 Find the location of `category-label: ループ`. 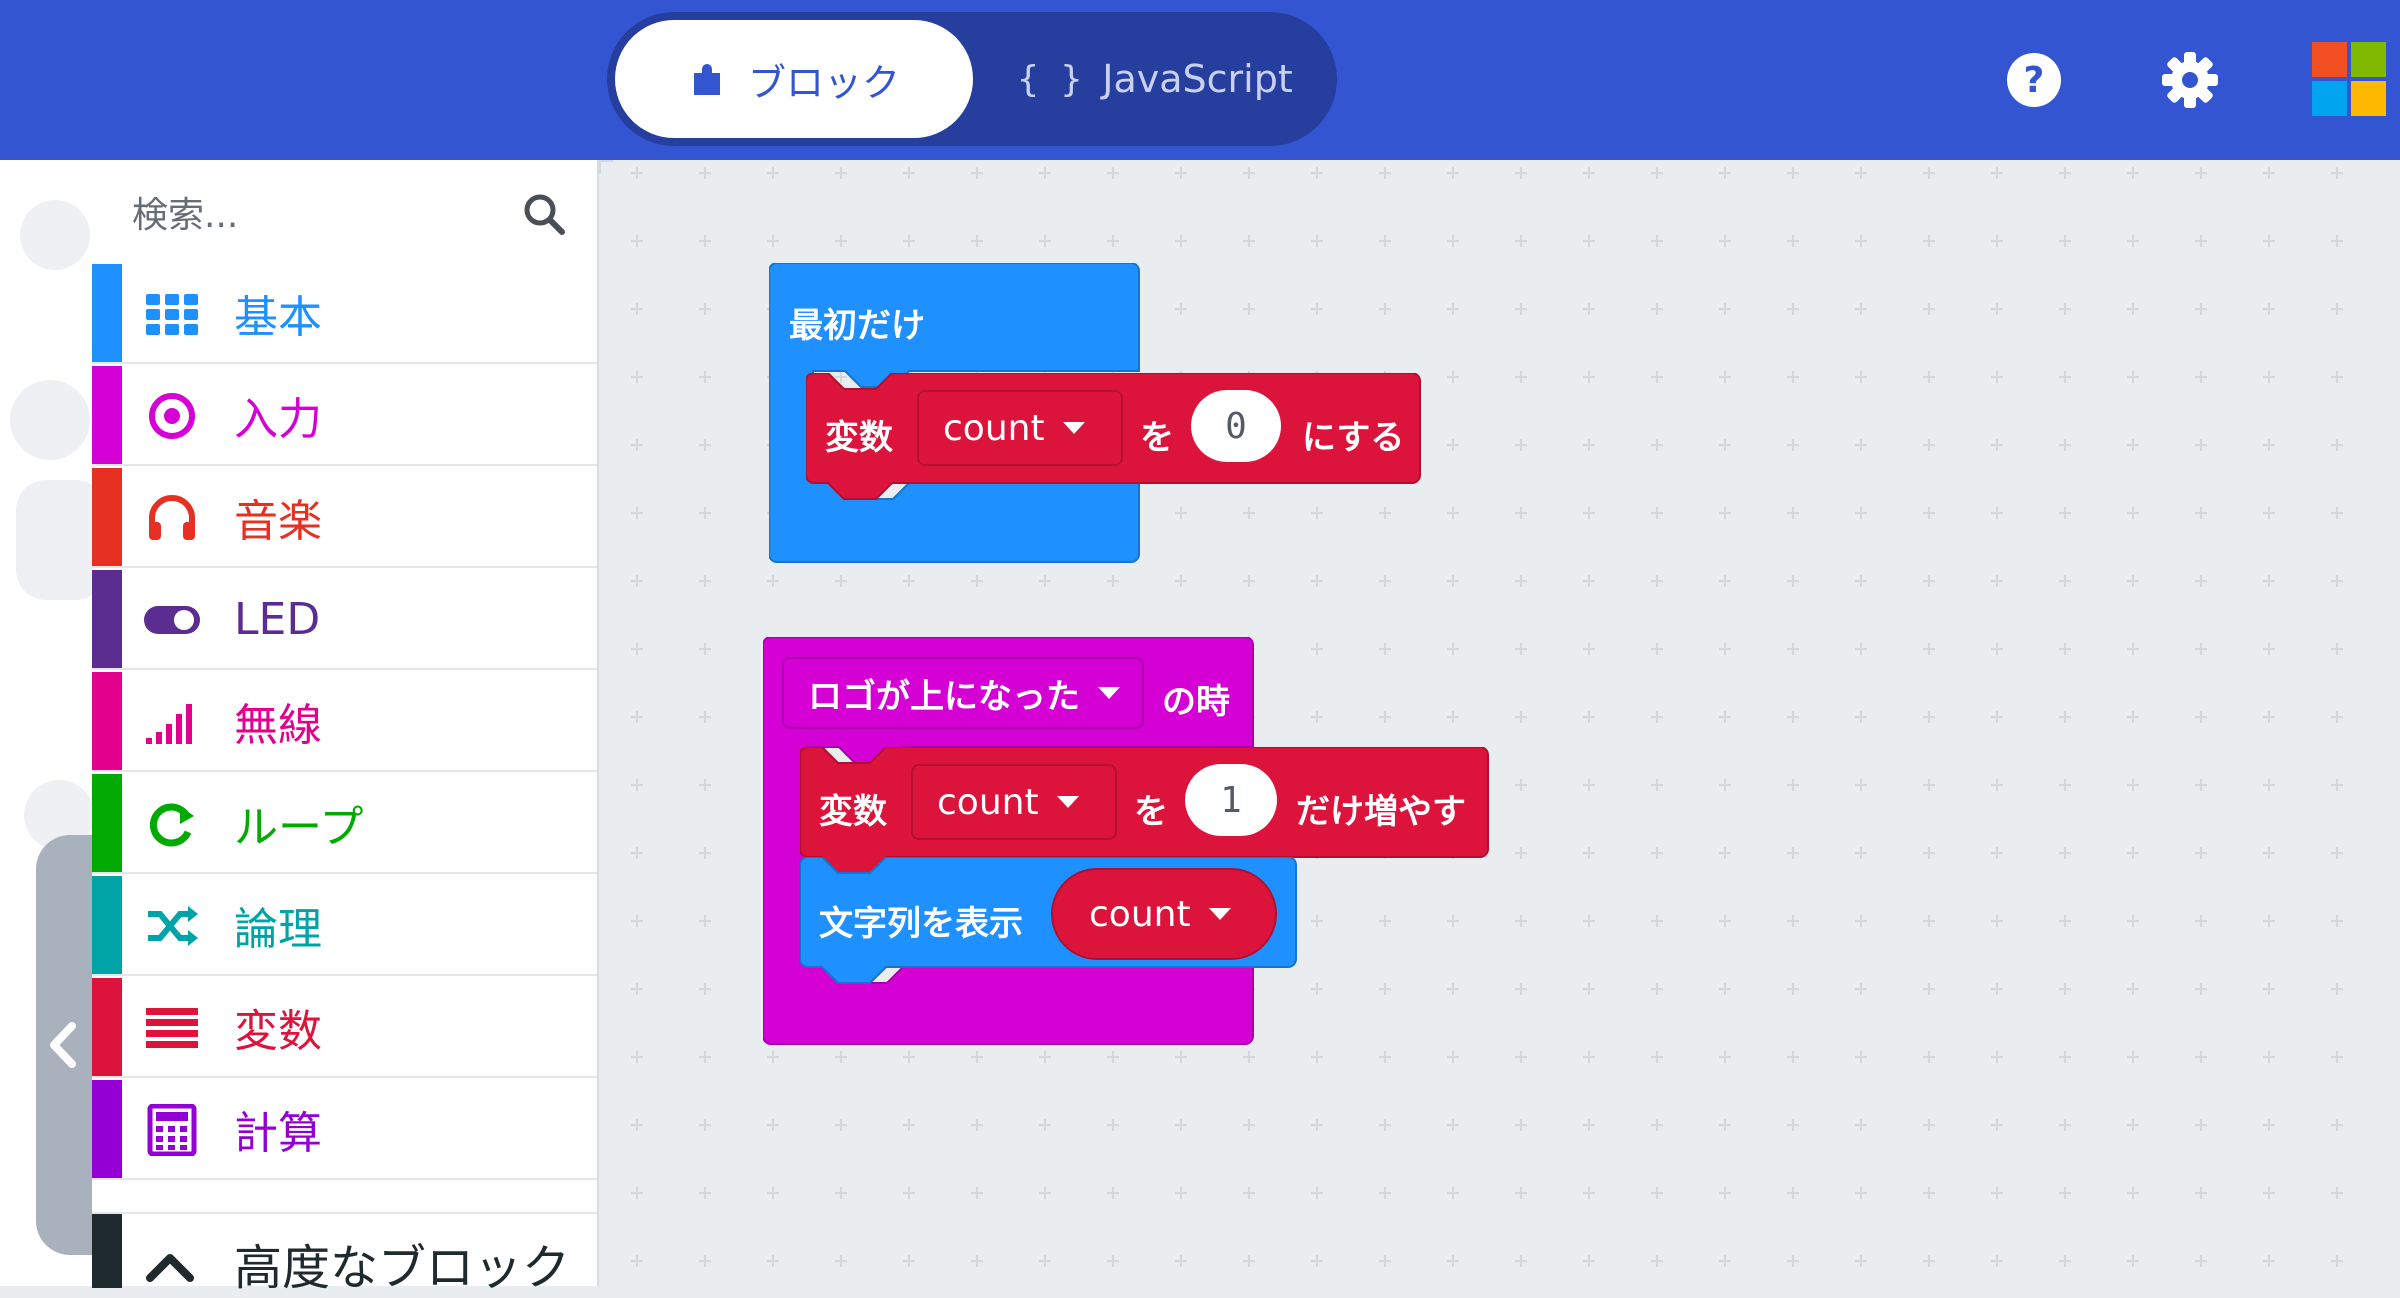

category-label: ループ is located at coordinates (299, 827).